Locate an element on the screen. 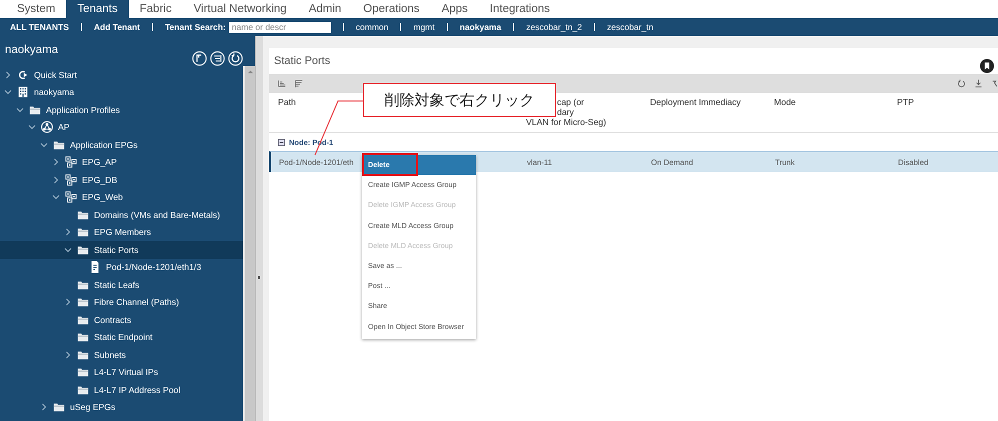 This screenshot has height=421, width=998. sort-descending-icon is located at coordinates (298, 83).